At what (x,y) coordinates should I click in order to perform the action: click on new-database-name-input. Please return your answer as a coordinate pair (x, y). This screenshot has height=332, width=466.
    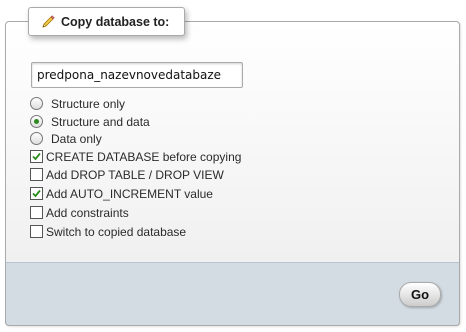
    Looking at the image, I should click on (137, 75).